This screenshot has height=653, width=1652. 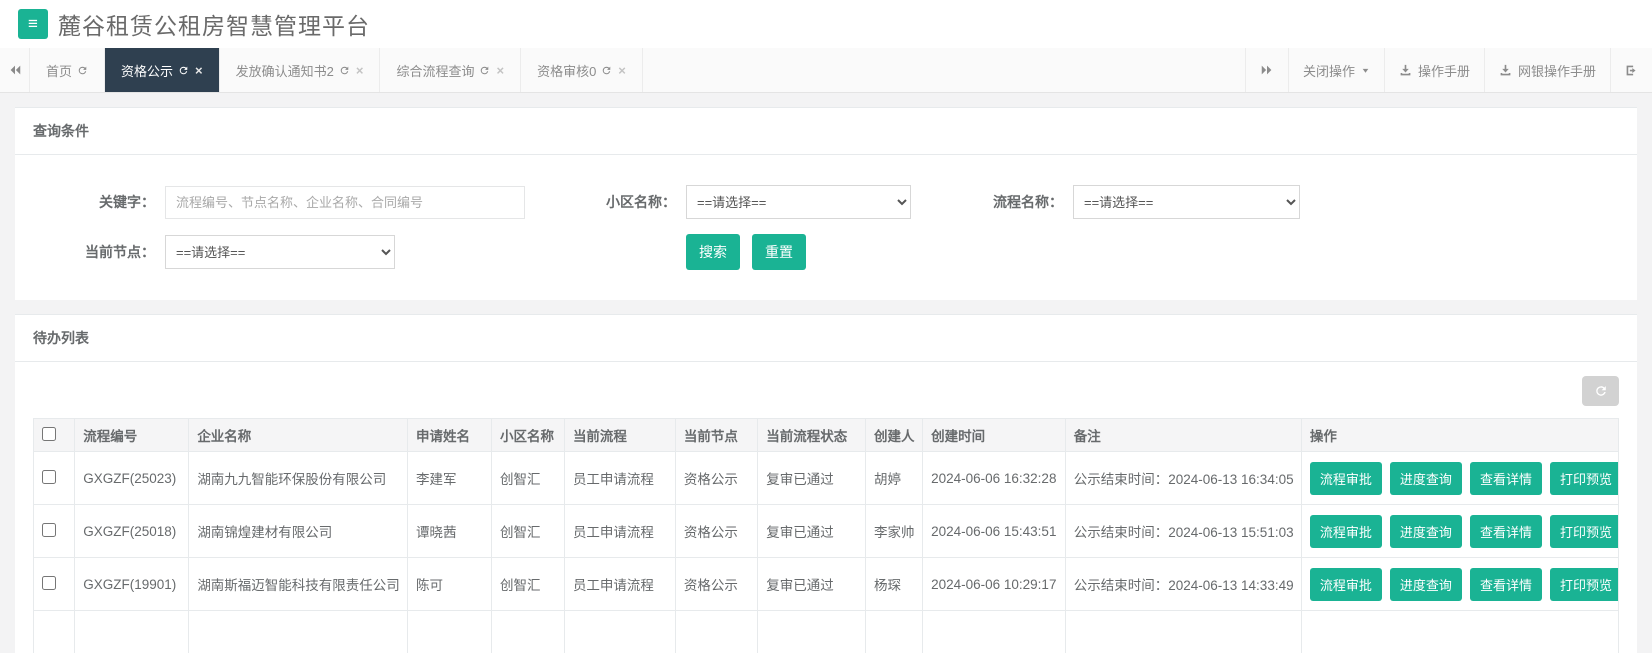 What do you see at coordinates (713, 252) in the screenshot?
I see `search-button: 搜索` at bounding box center [713, 252].